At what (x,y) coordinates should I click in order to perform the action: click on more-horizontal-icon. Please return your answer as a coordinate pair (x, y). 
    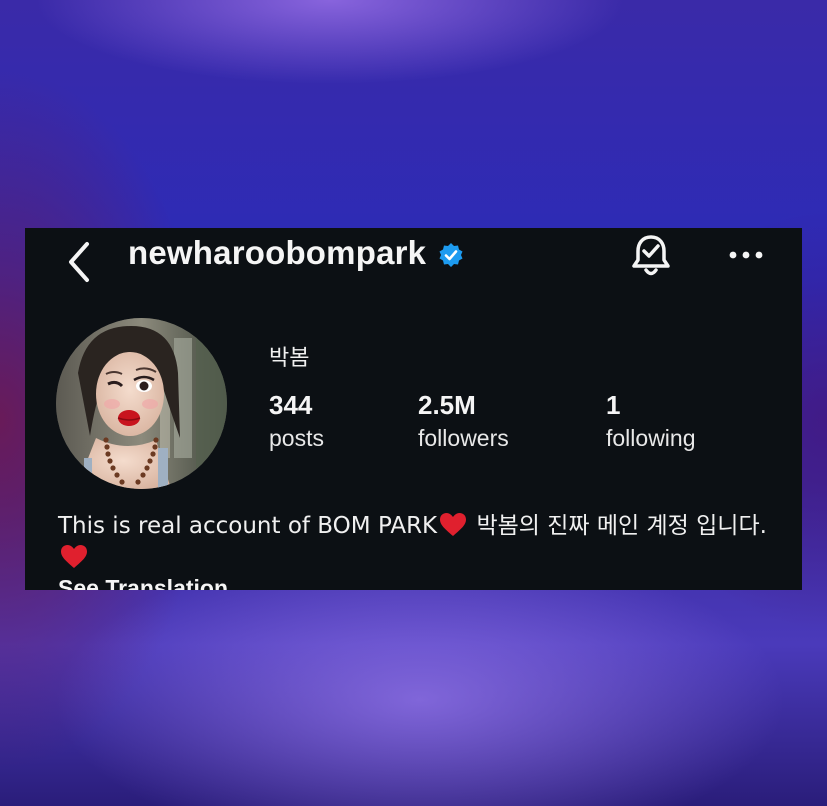
    Looking at the image, I should click on (746, 255).